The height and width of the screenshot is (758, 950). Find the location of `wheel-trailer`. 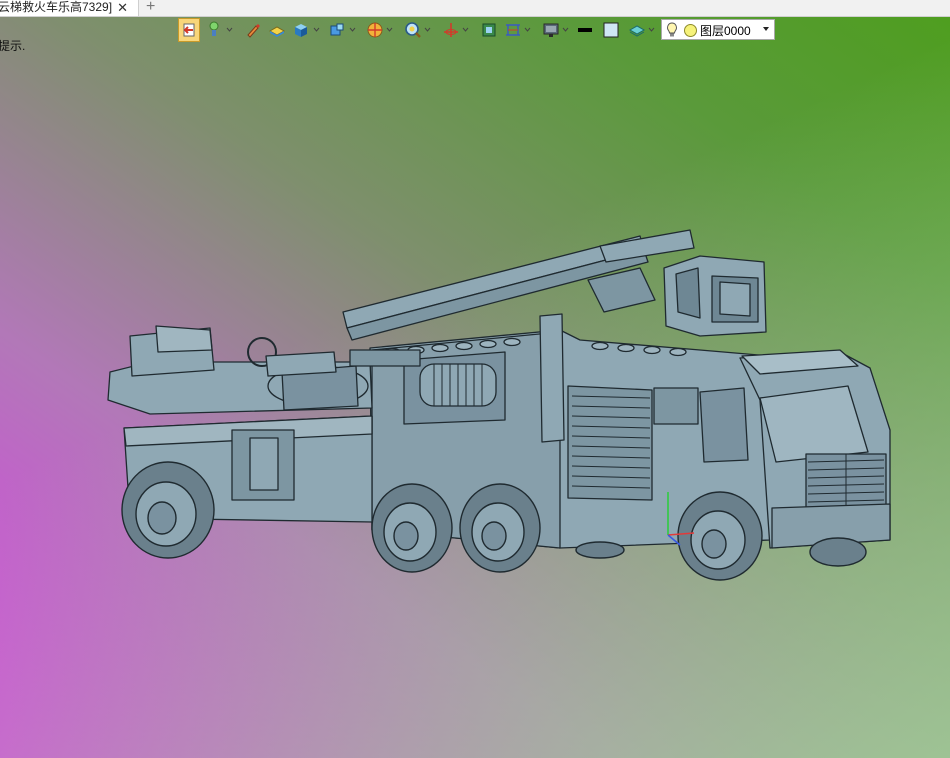

wheel-trailer is located at coordinates (168, 510).